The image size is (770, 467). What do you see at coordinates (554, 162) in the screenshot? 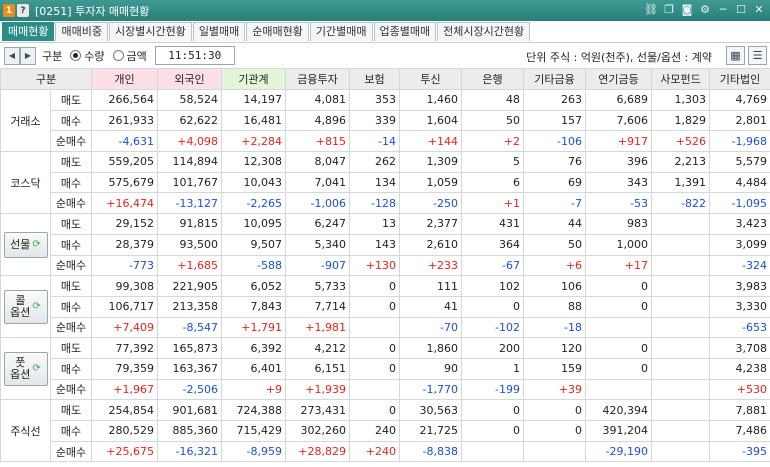
I see `table-cell: 76` at bounding box center [554, 162].